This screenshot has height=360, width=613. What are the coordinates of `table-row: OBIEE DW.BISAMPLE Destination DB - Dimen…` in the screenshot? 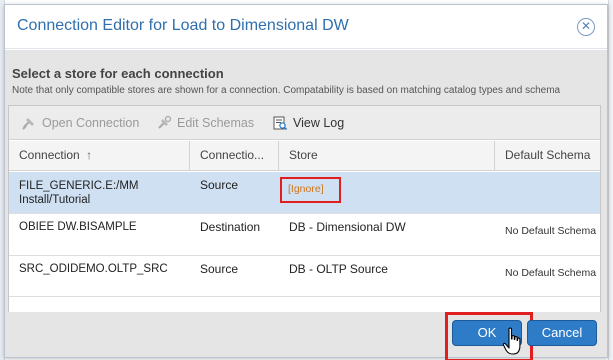 It's located at (304, 235).